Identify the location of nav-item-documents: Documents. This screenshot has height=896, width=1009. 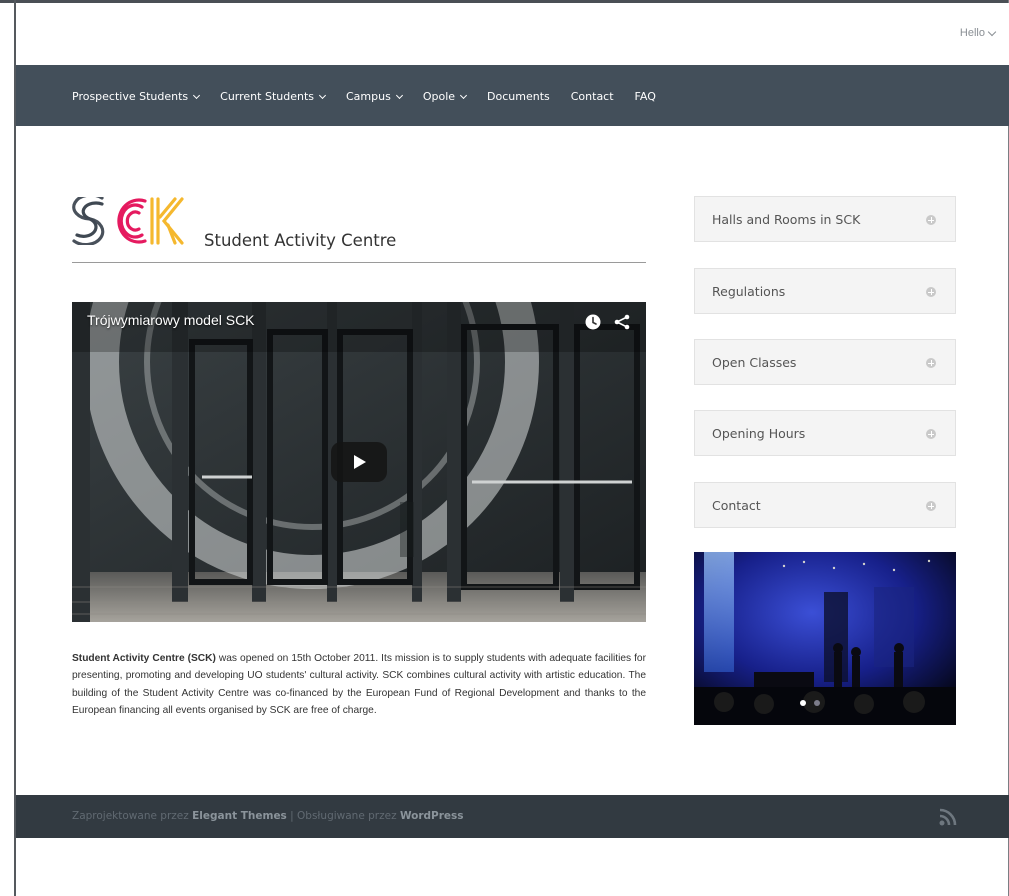
(518, 96).